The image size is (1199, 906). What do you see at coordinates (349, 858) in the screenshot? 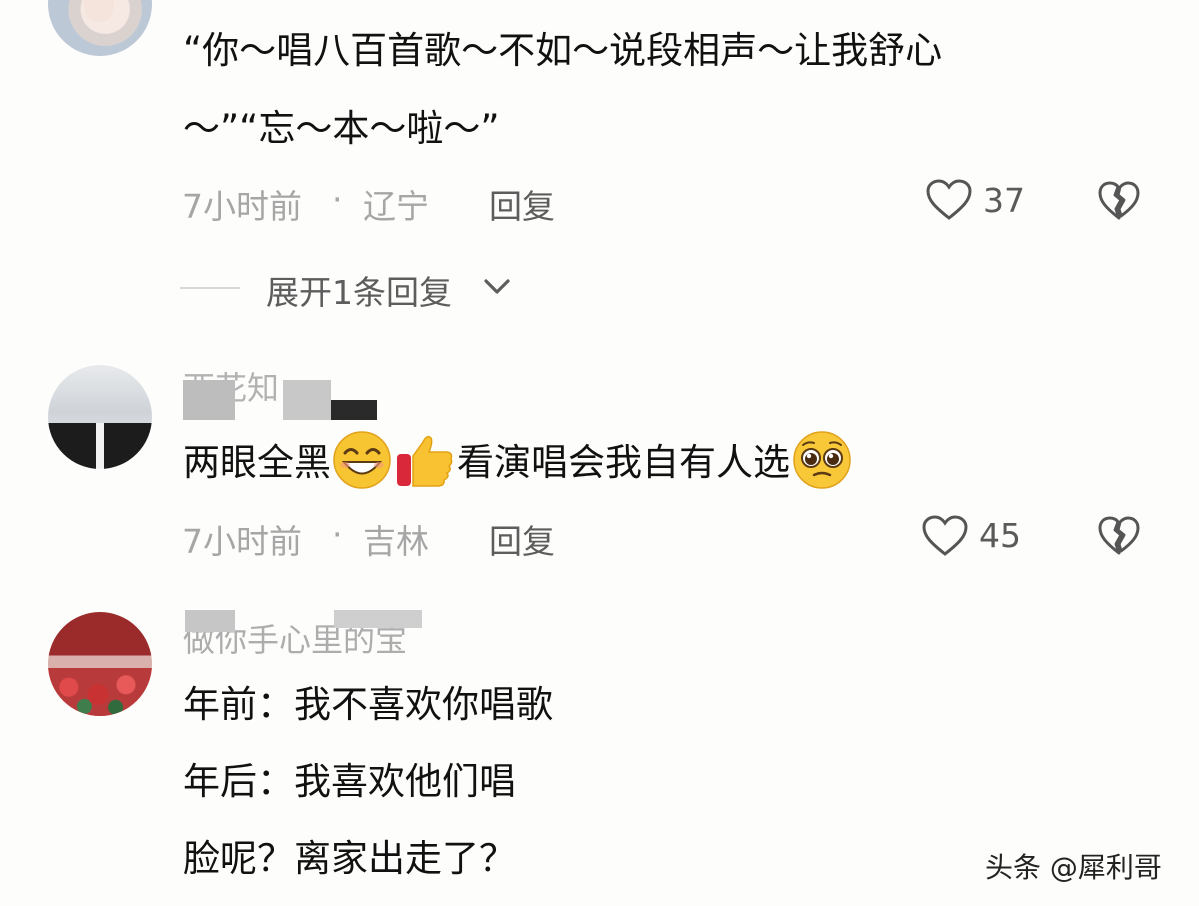
I see `comment-text-line: 脸呢？离家出走了？` at bounding box center [349, 858].